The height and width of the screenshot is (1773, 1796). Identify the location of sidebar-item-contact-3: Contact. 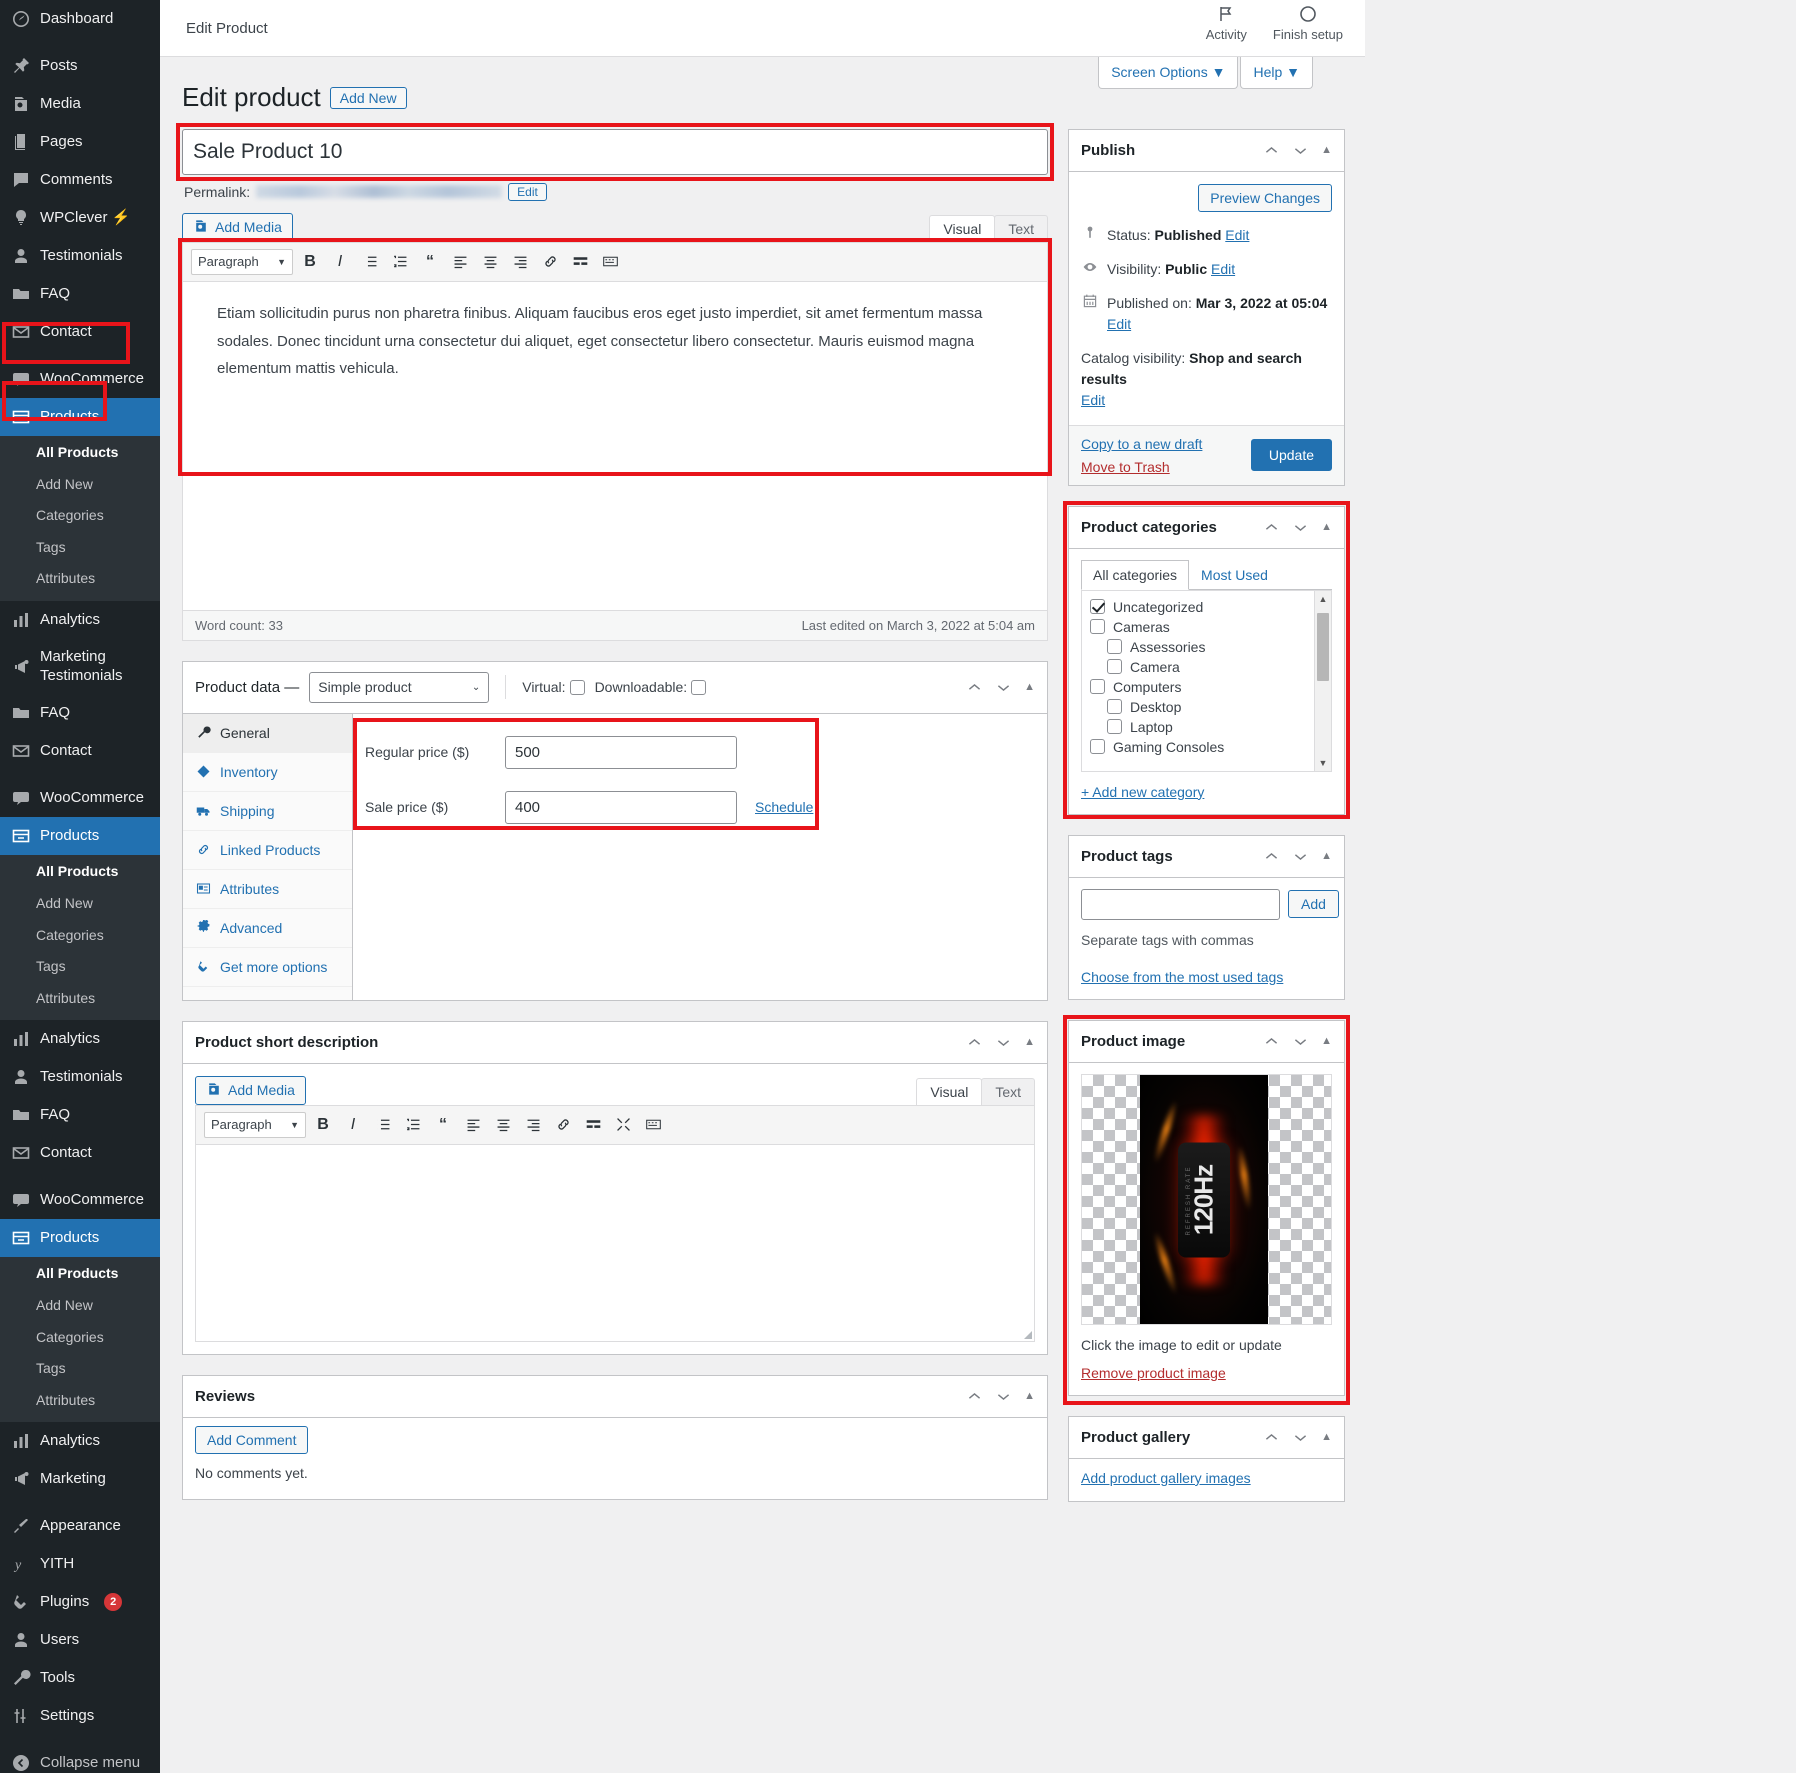
(80, 1153).